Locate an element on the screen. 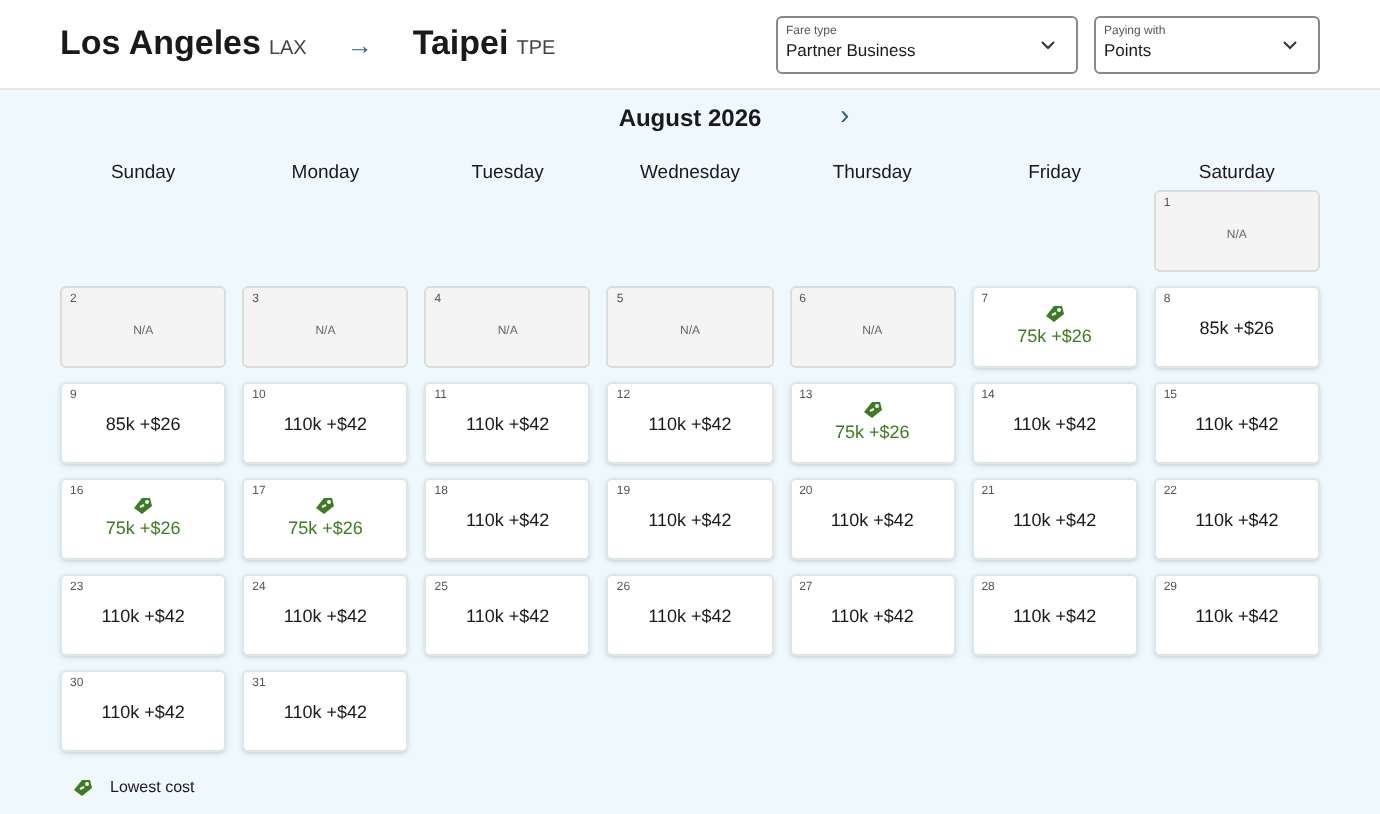 Image resolution: width=1380 pixels, height=814 pixels. weekday-label: Saturday is located at coordinates (1236, 173).